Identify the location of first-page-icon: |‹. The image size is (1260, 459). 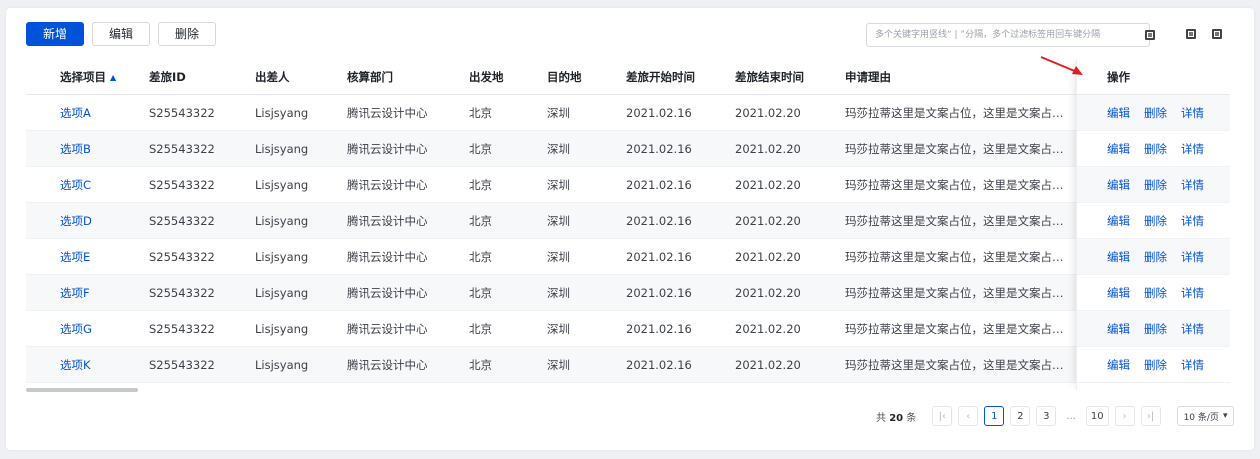
(942, 416).